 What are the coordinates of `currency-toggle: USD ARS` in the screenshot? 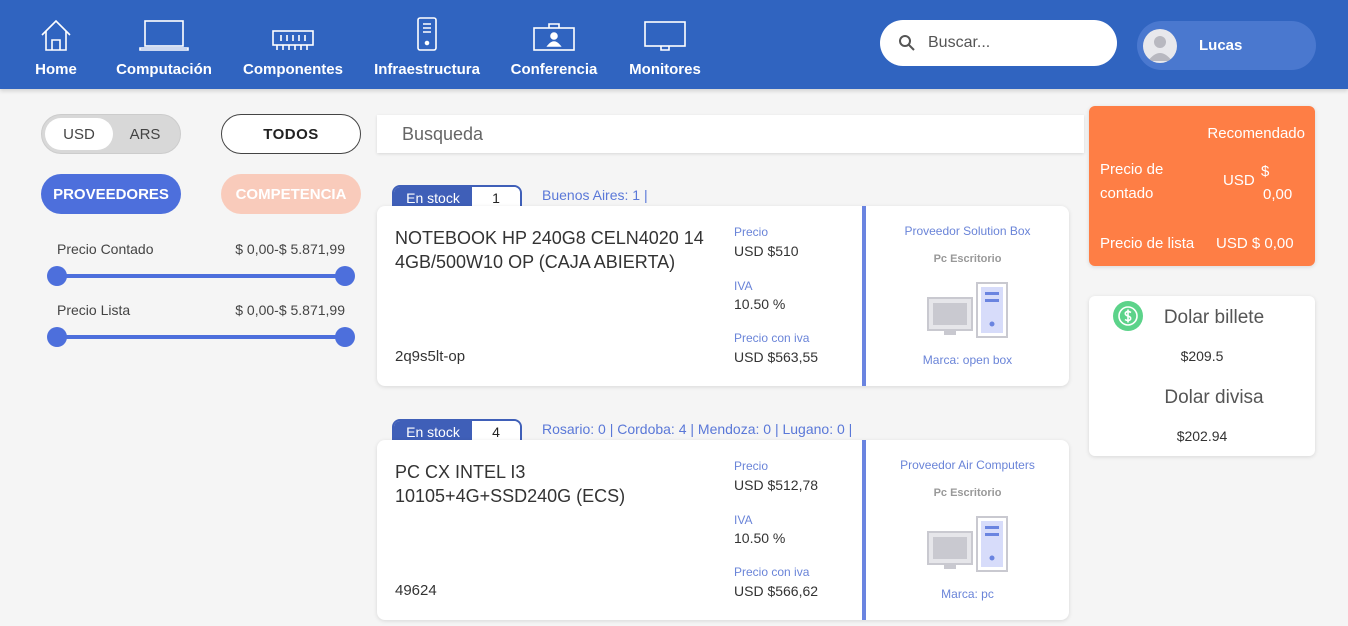 It's located at (111, 134).